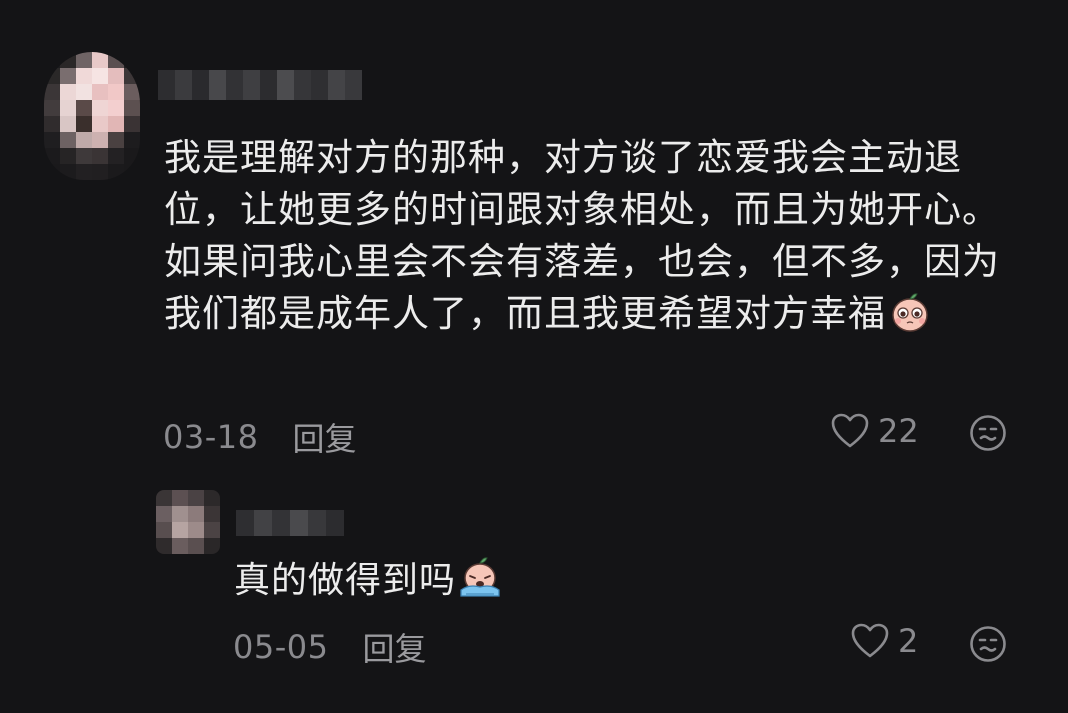  What do you see at coordinates (898, 431) in the screenshot?
I see `like-count: 22` at bounding box center [898, 431].